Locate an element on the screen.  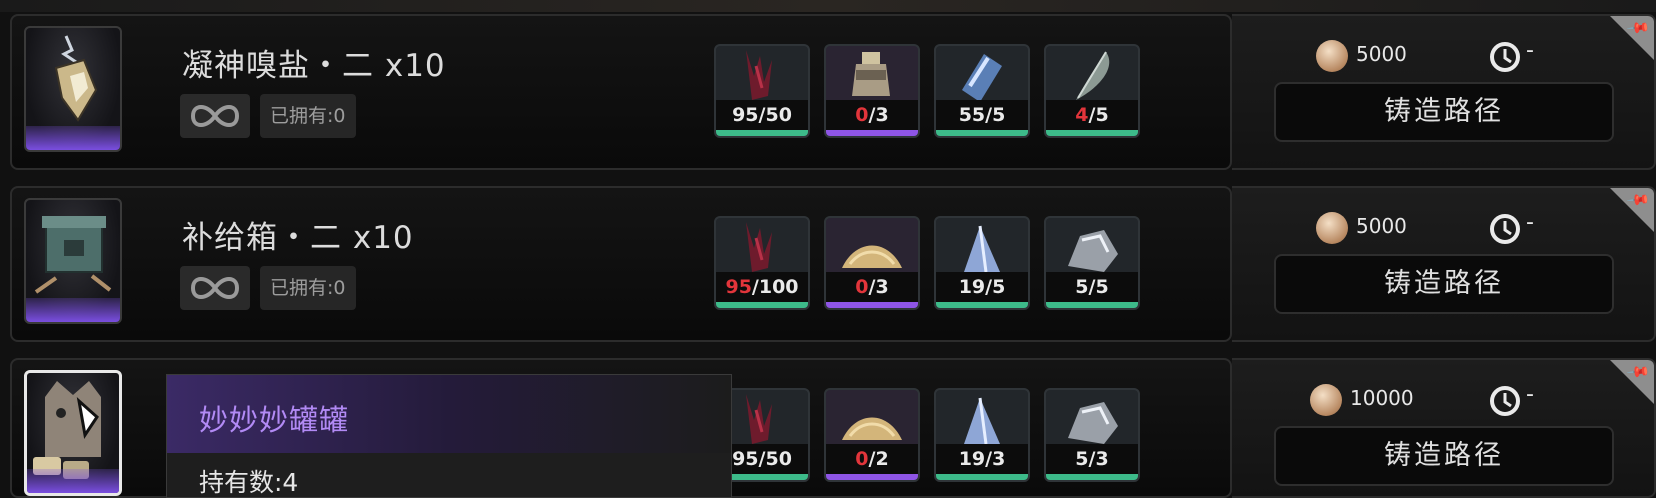
forge-panel: 📌 10000 - 铸造路径 is located at coordinates (1444, 428).